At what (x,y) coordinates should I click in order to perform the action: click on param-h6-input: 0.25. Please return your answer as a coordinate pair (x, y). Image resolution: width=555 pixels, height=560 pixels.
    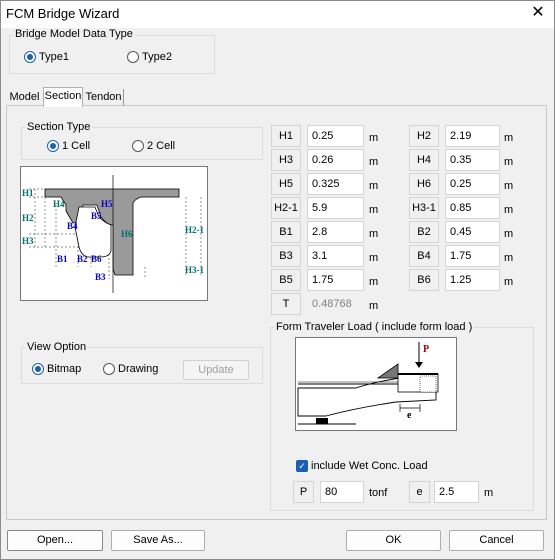
    Looking at the image, I should click on (472, 184).